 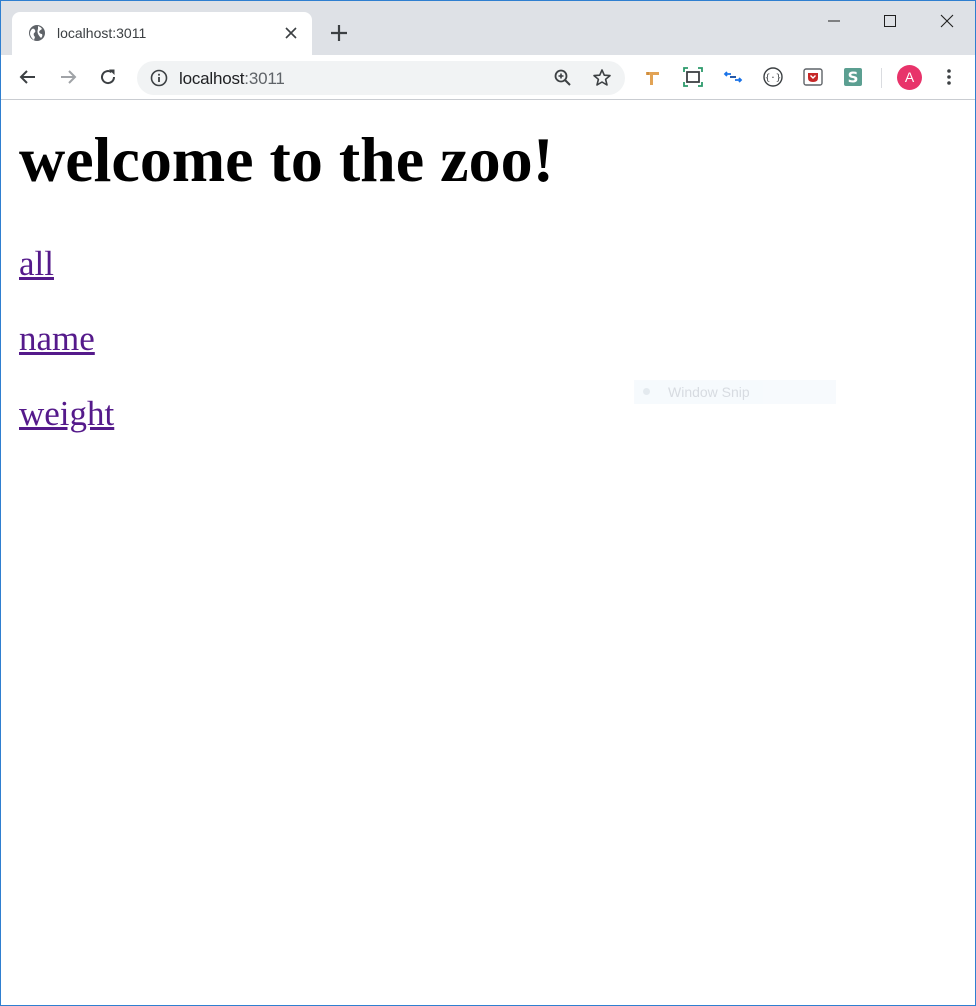 I want to click on window-close-icon, so click(x=947, y=21).